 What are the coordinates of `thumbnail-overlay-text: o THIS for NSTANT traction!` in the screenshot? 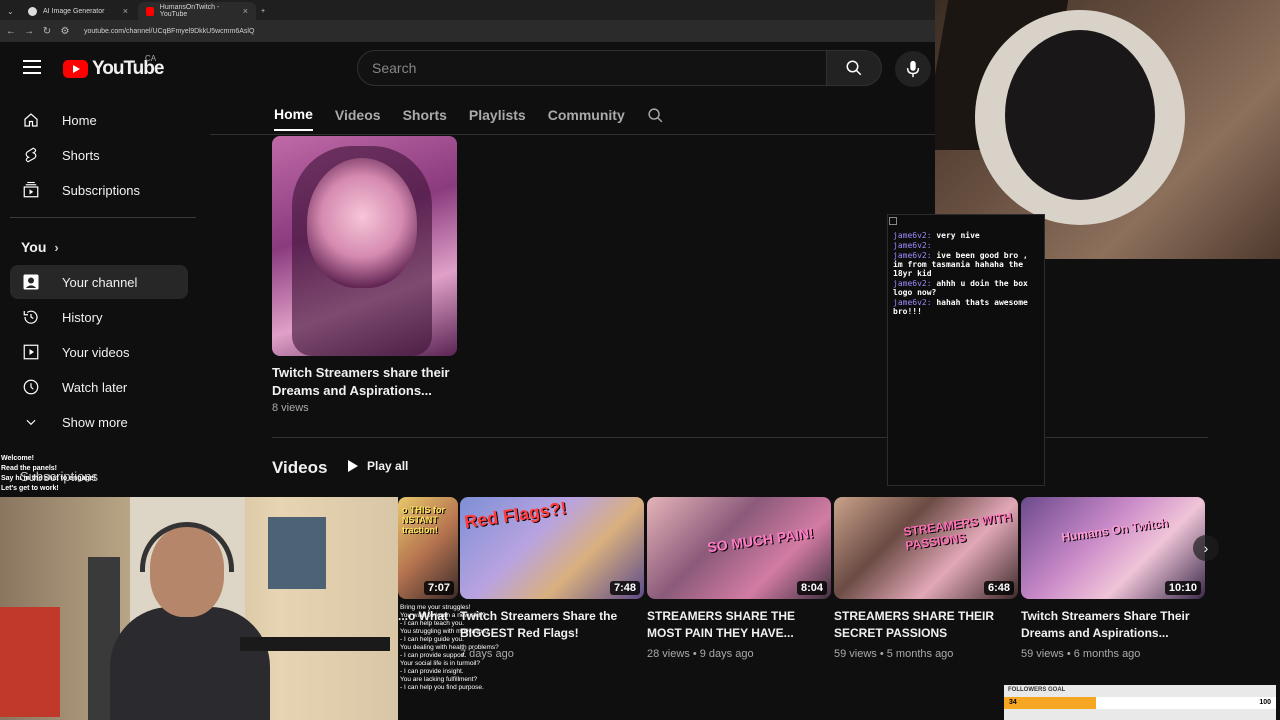 It's located at (423, 520).